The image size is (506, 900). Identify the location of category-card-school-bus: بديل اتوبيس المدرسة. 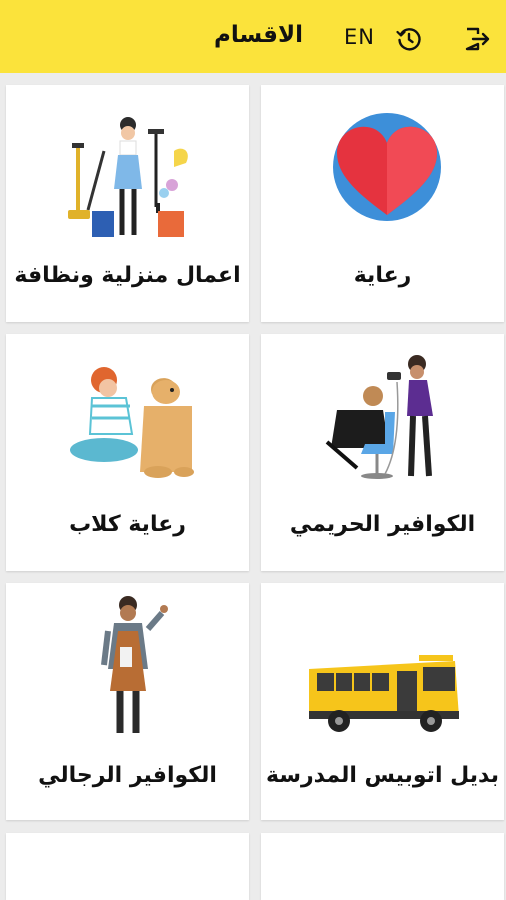
(382, 701).